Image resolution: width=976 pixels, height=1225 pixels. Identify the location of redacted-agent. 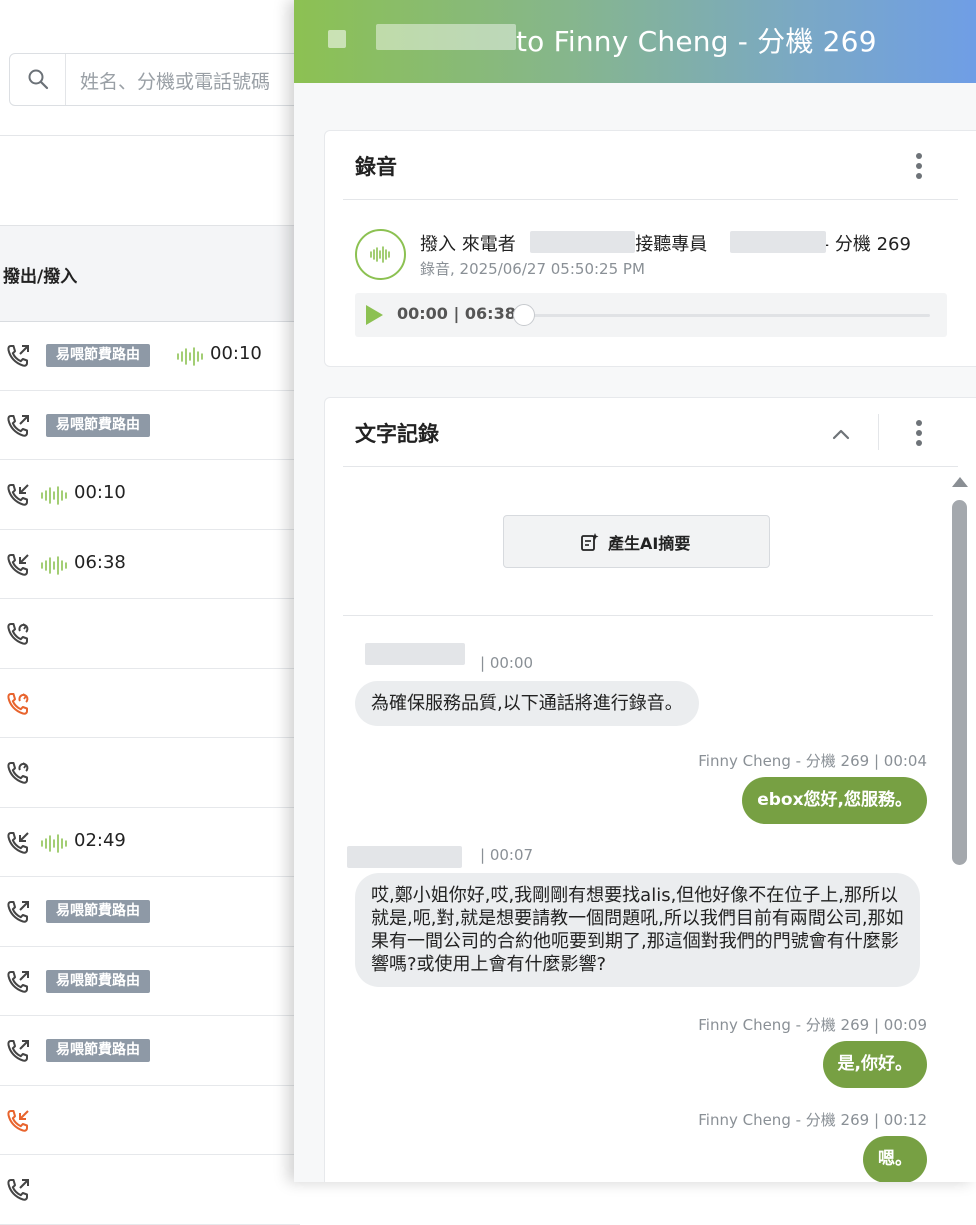
(778, 242).